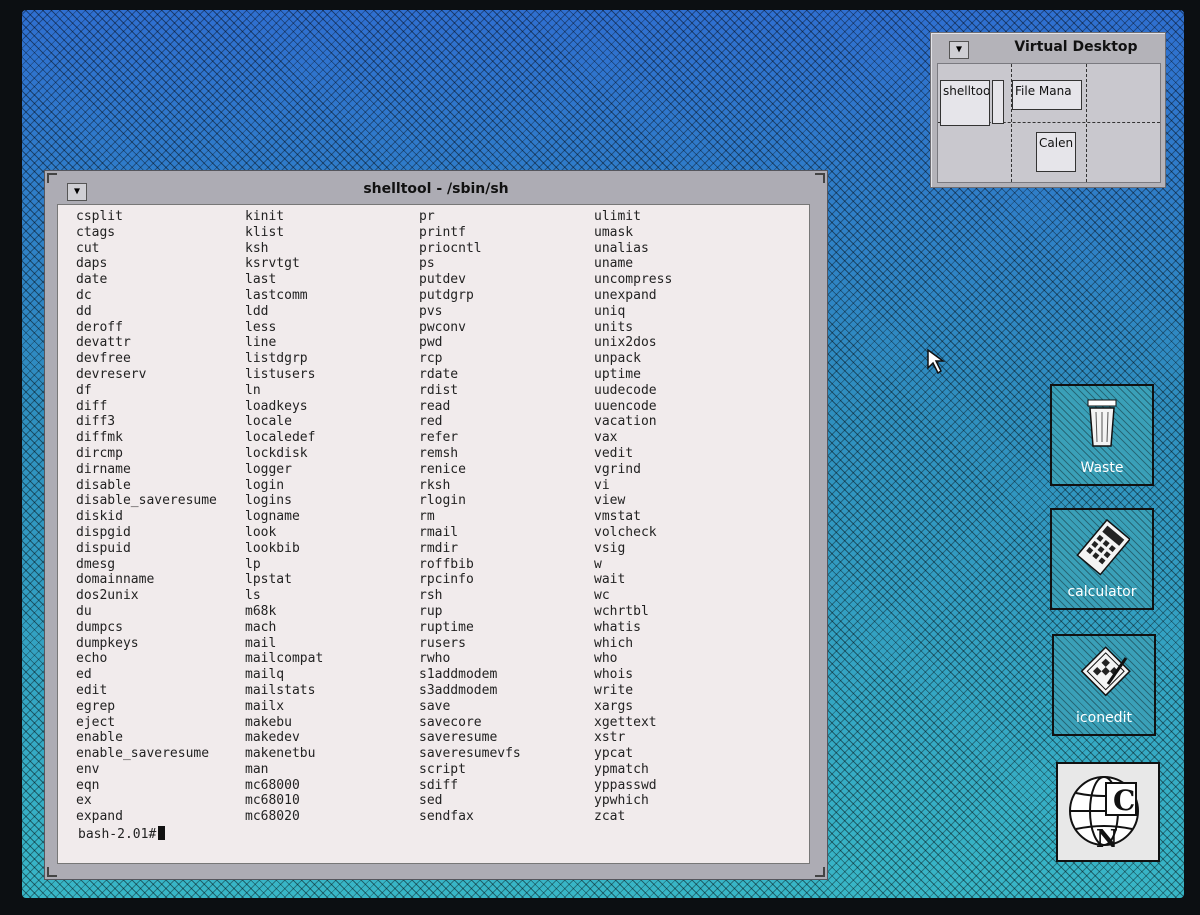 The width and height of the screenshot is (1200, 915). What do you see at coordinates (439, 453) in the screenshot?
I see `command-name: remsh` at bounding box center [439, 453].